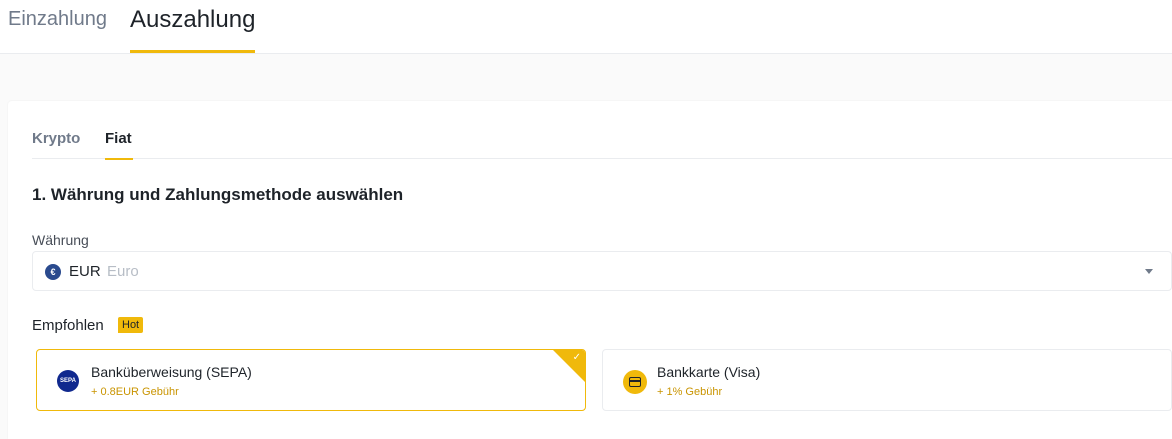 This screenshot has height=439, width=1172. I want to click on method-fee: + 0.8EUR Gebühr, so click(135, 392).